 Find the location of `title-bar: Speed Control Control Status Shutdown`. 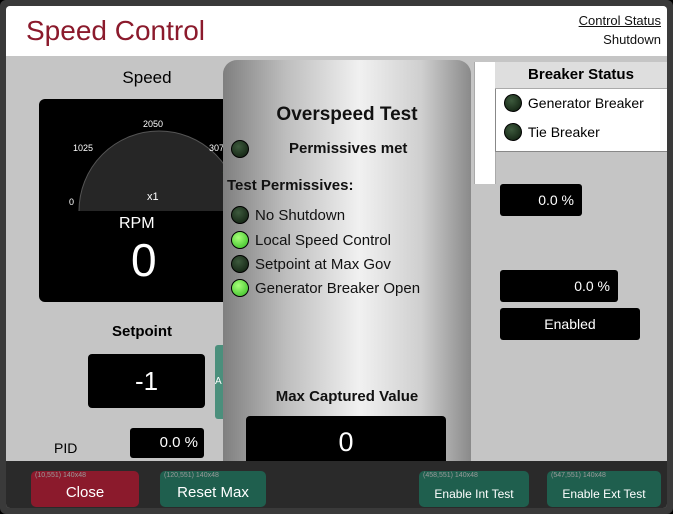

title-bar: Speed Control Control Status Shutdown is located at coordinates (336, 31).